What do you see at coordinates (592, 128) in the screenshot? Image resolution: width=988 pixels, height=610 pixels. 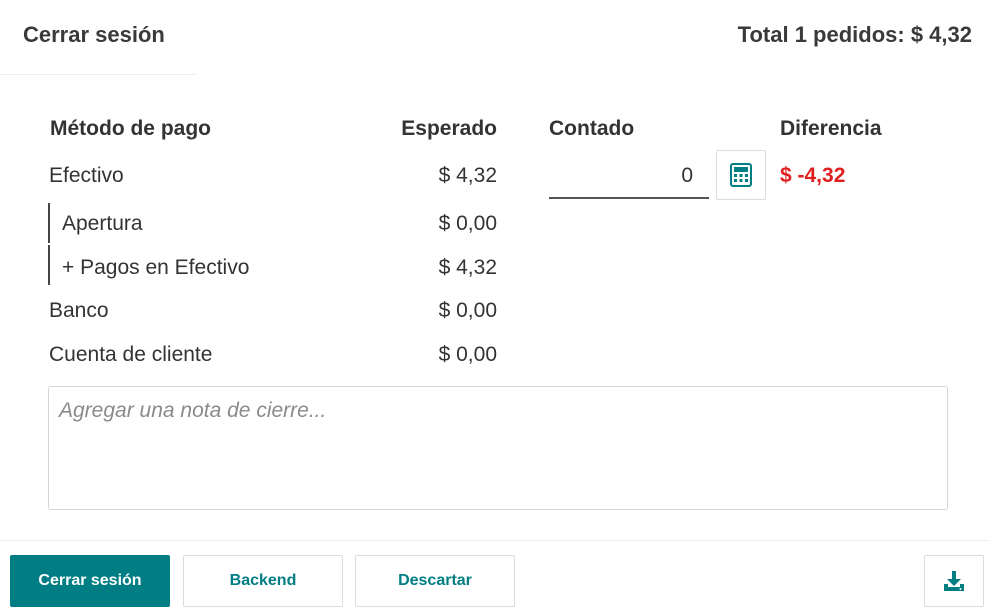 I see `column-counted: Contado` at bounding box center [592, 128].